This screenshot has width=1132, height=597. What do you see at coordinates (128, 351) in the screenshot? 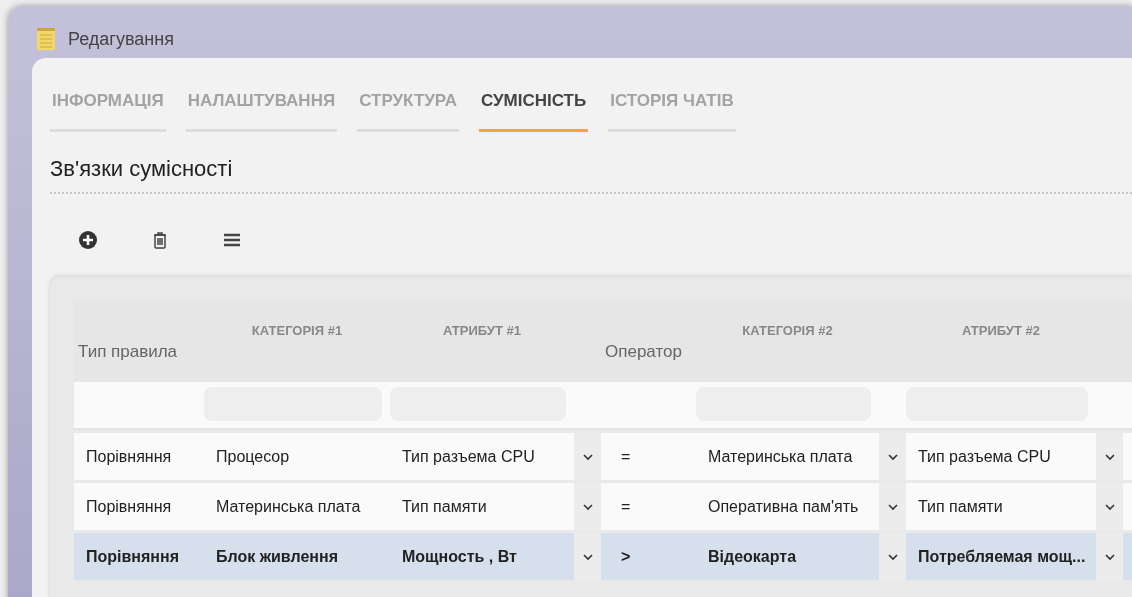
I see `column-header: Тип правила` at bounding box center [128, 351].